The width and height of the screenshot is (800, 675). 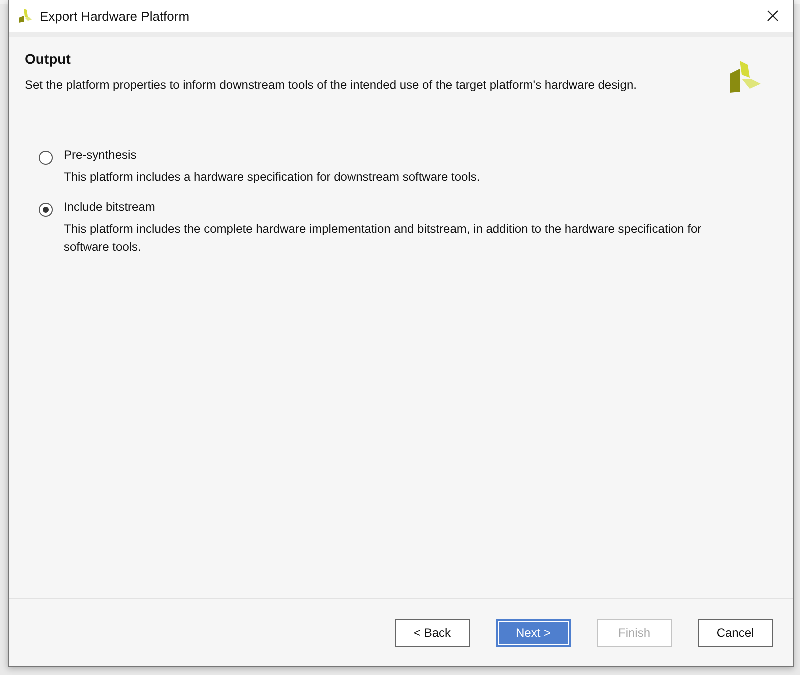 I want to click on option-description: This platform includes the complete hardware implementation and bitstream, in addition to the hardware specification for software tools., so click(x=383, y=238).